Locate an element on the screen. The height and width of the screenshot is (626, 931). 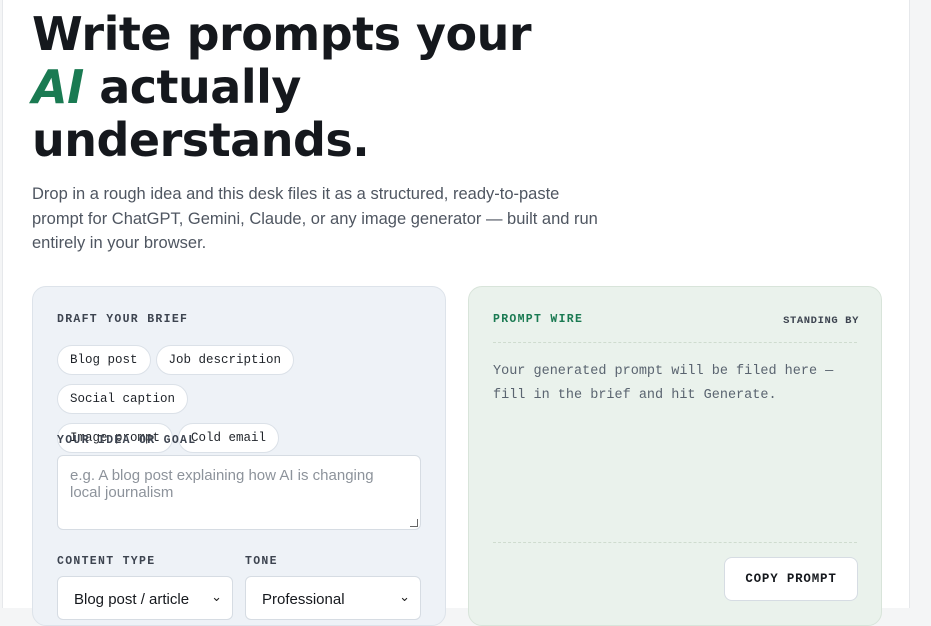
tone-select: Professional ⌄ is located at coordinates (333, 598).